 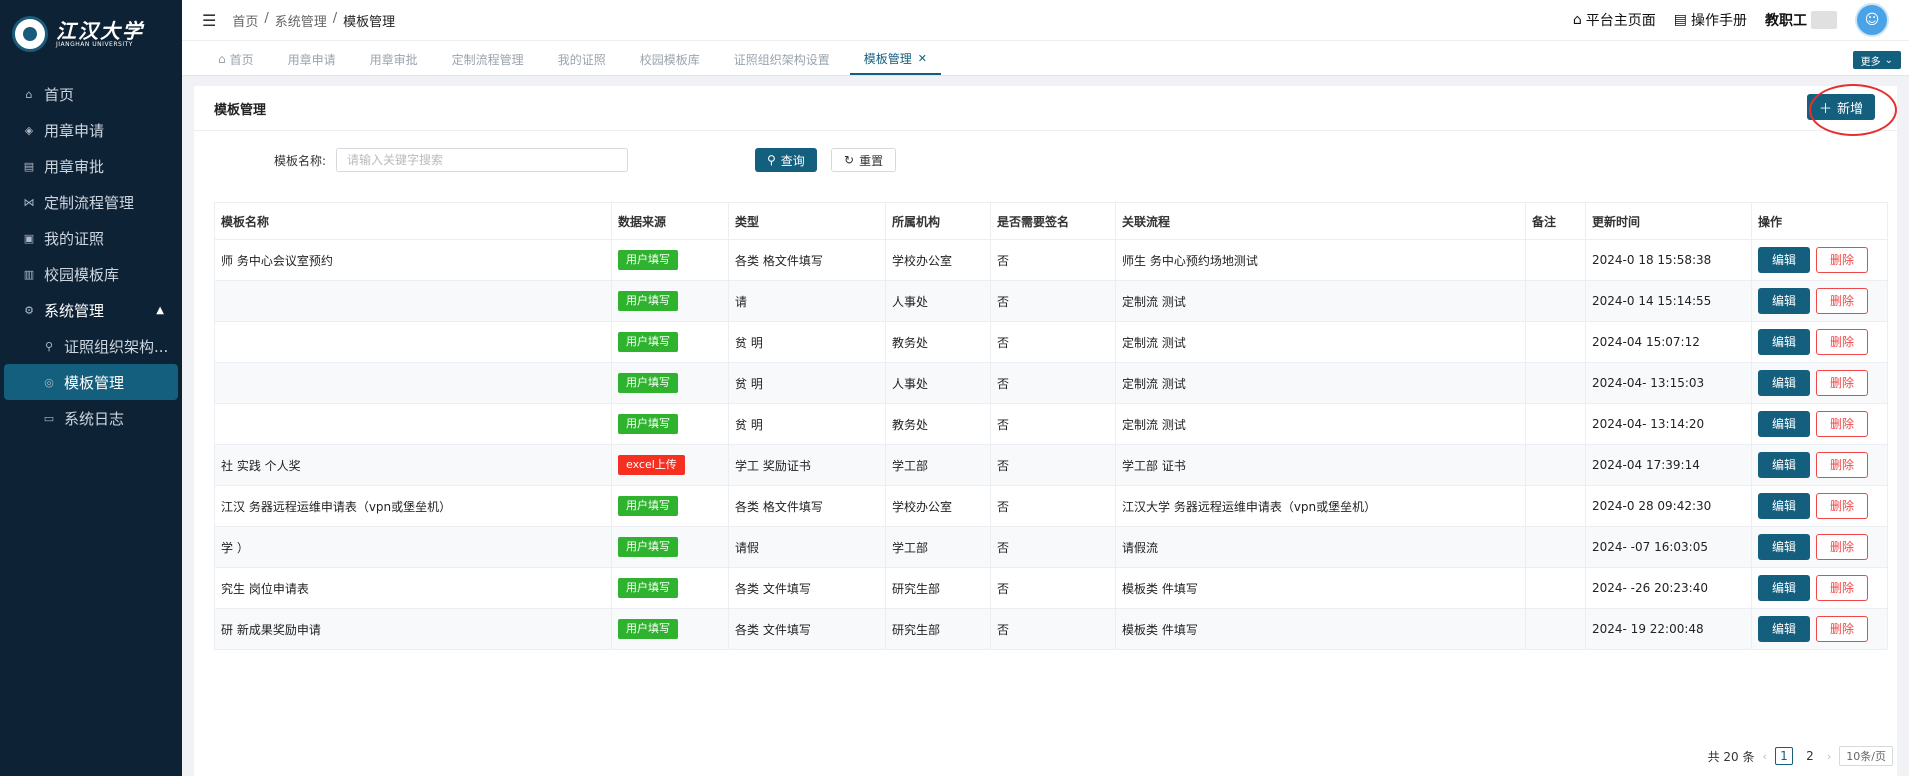 What do you see at coordinates (91, 94) in the screenshot?
I see `sidebar-item-home: ⌂ 首页` at bounding box center [91, 94].